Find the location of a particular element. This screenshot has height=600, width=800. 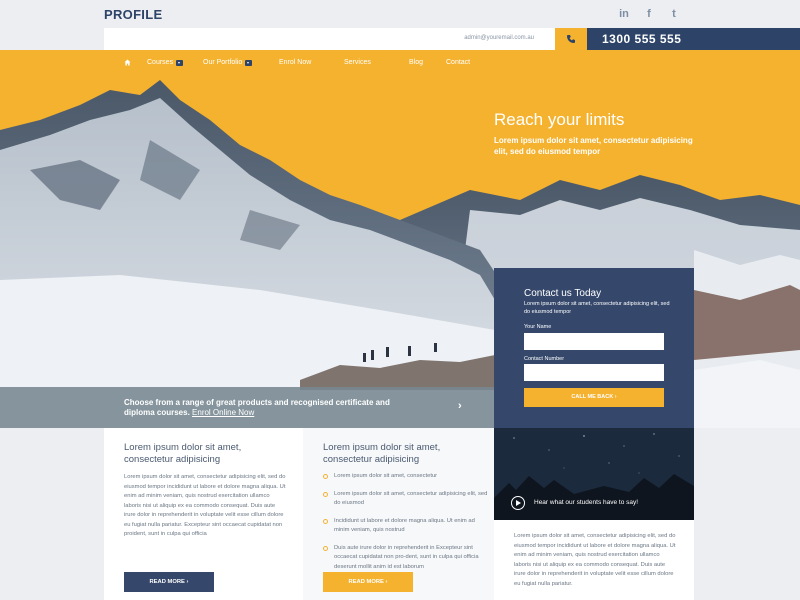

facebook-icon: f is located at coordinates (649, 14).